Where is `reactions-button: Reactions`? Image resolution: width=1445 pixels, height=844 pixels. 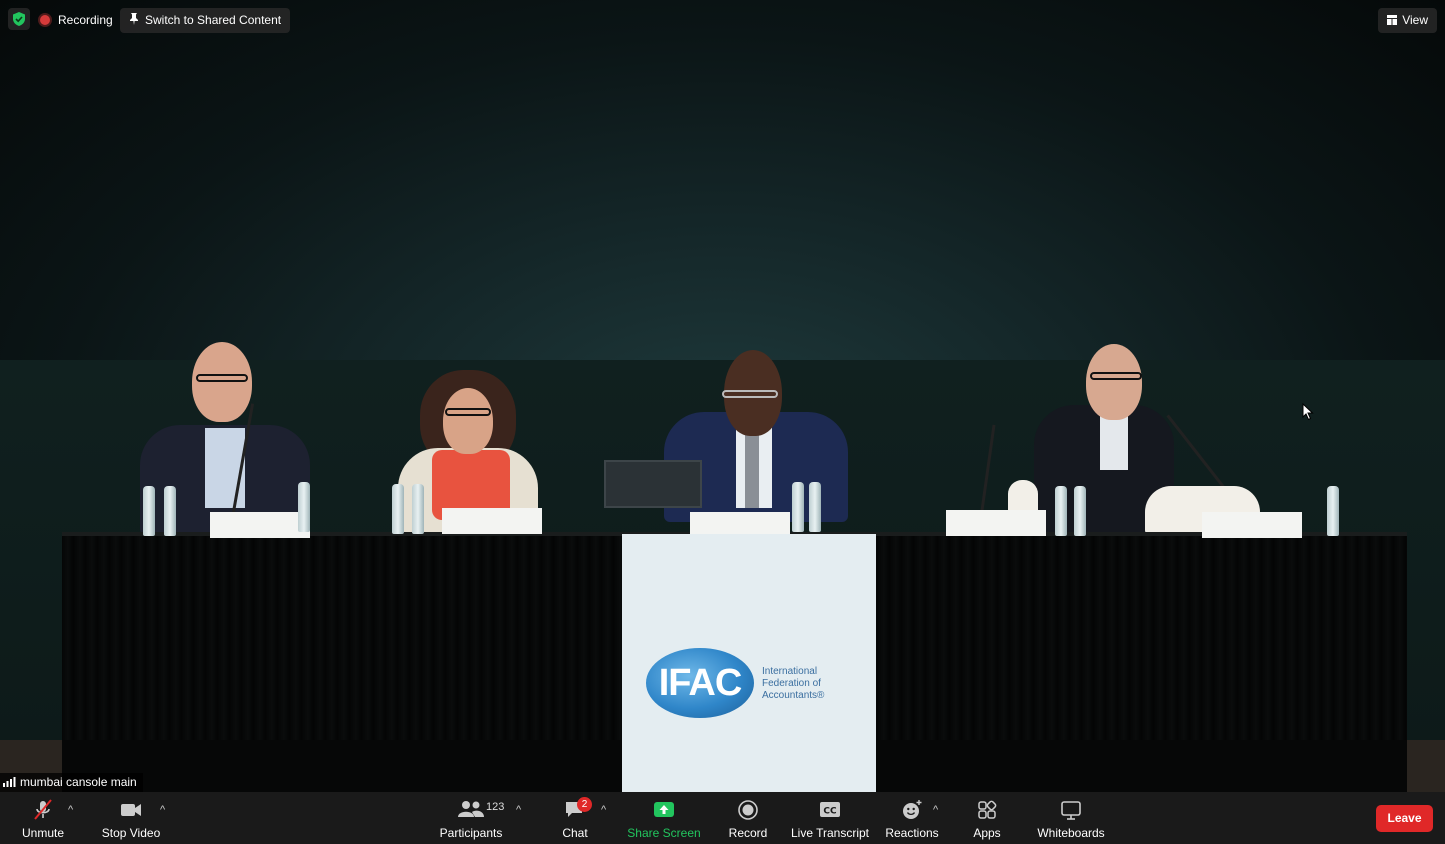
reactions-button: Reactions is located at coordinates (912, 818).